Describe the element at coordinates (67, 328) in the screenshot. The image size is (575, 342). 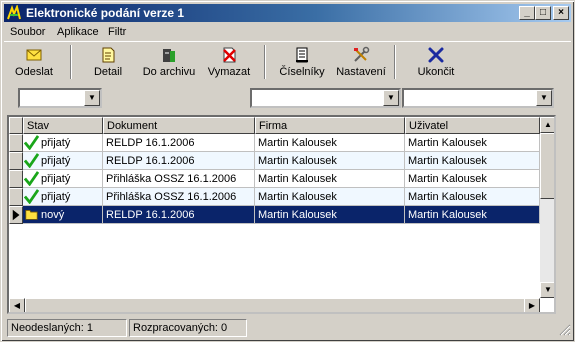
I see `status-unsent: Neodeslaných: 1` at that location.